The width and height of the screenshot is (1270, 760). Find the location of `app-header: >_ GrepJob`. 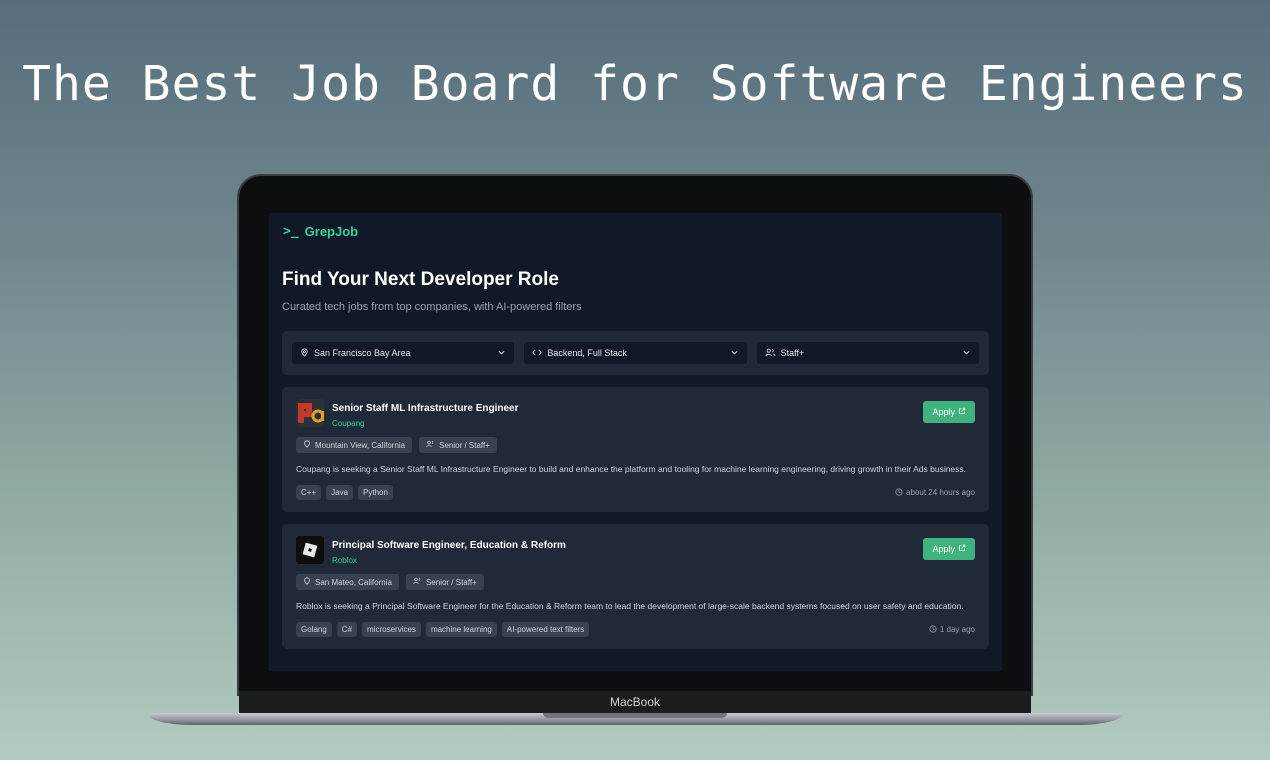

app-header: >_ GrepJob is located at coordinates (635, 231).